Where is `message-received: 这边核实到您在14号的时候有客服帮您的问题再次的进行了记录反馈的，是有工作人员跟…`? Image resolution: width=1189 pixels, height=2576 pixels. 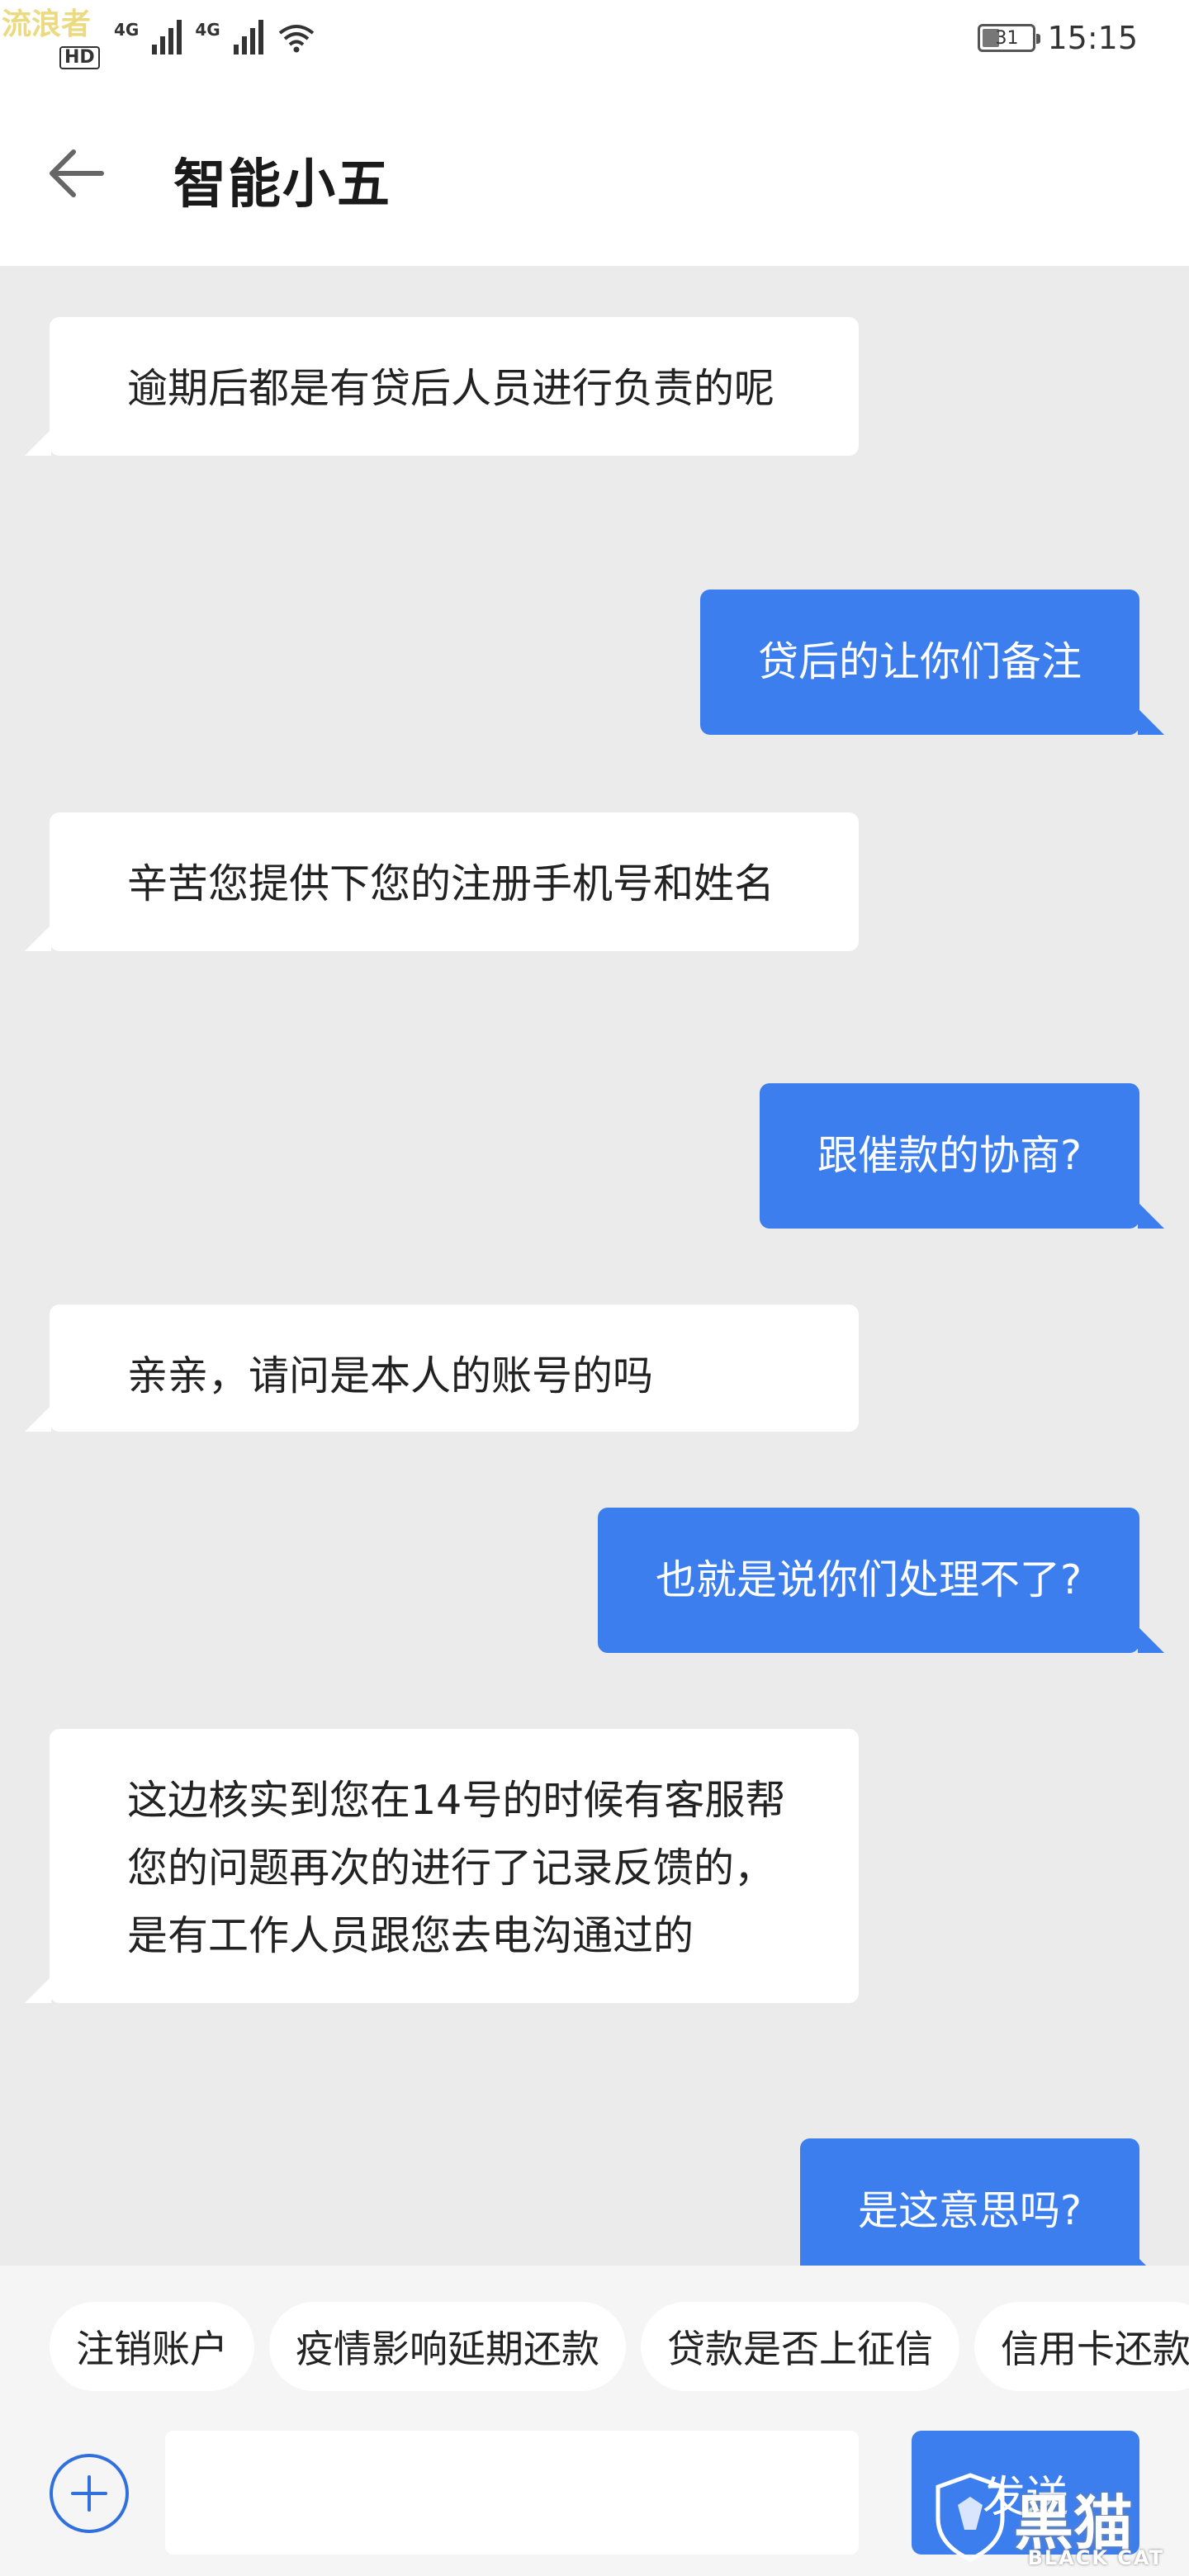 message-received: 这边核实到您在14号的时候有客服帮您的问题再次的进行了记录反馈的，是有工作人员跟… is located at coordinates (442, 1866).